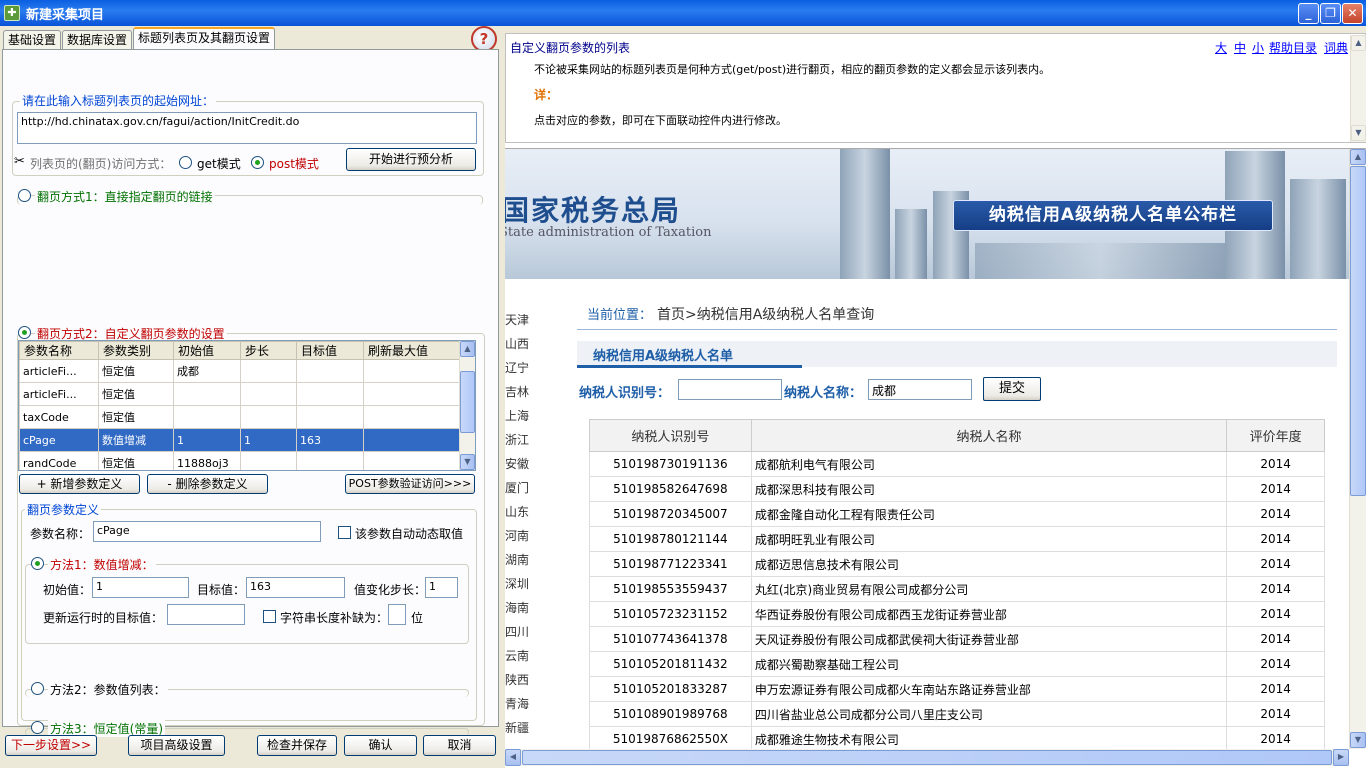 This screenshot has width=1366, height=768. Describe the element at coordinates (459, 745) in the screenshot. I see `cancel-button: 取消` at that location.